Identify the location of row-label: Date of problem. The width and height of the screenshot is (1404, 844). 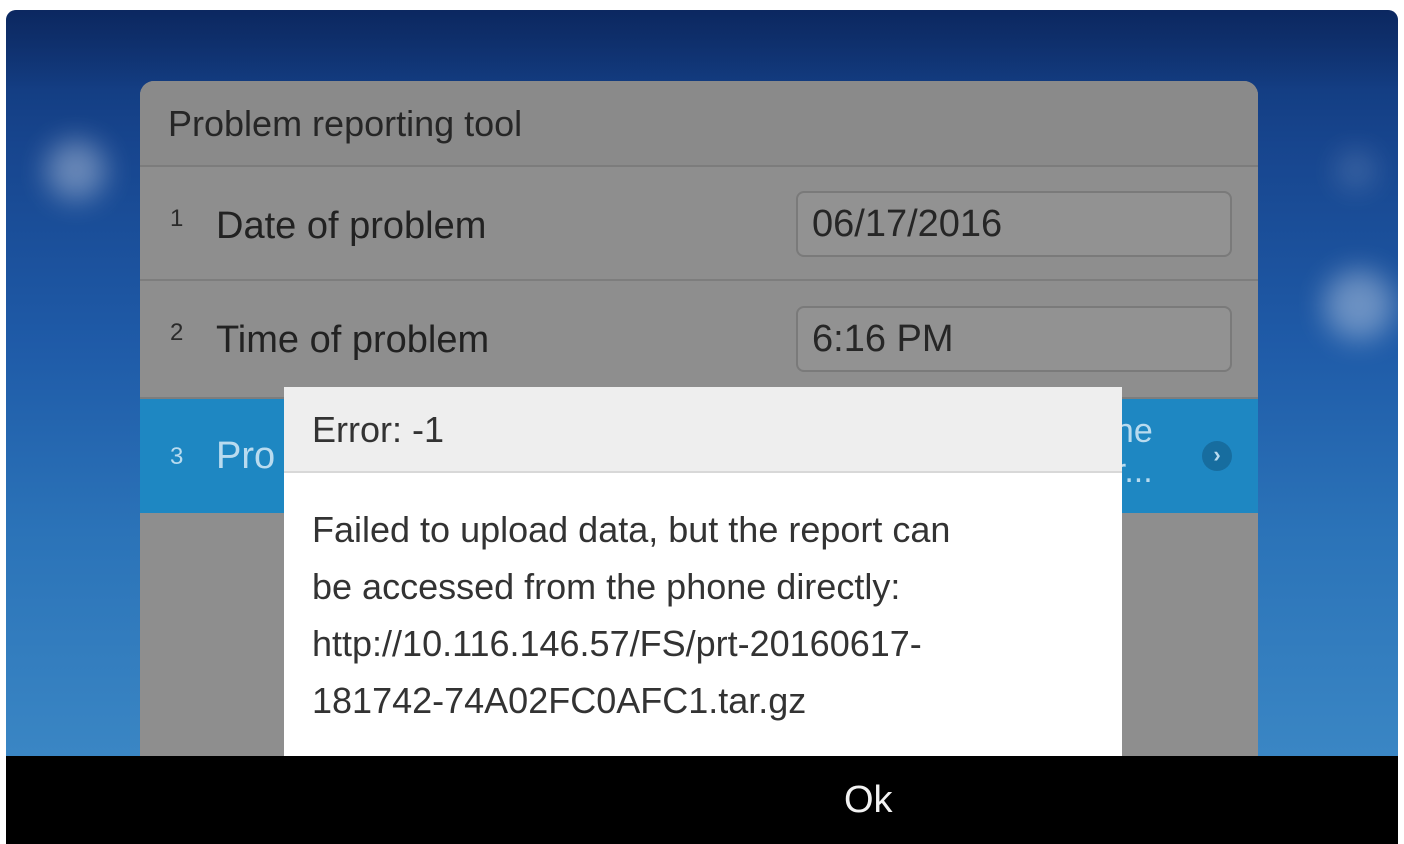
(351, 226).